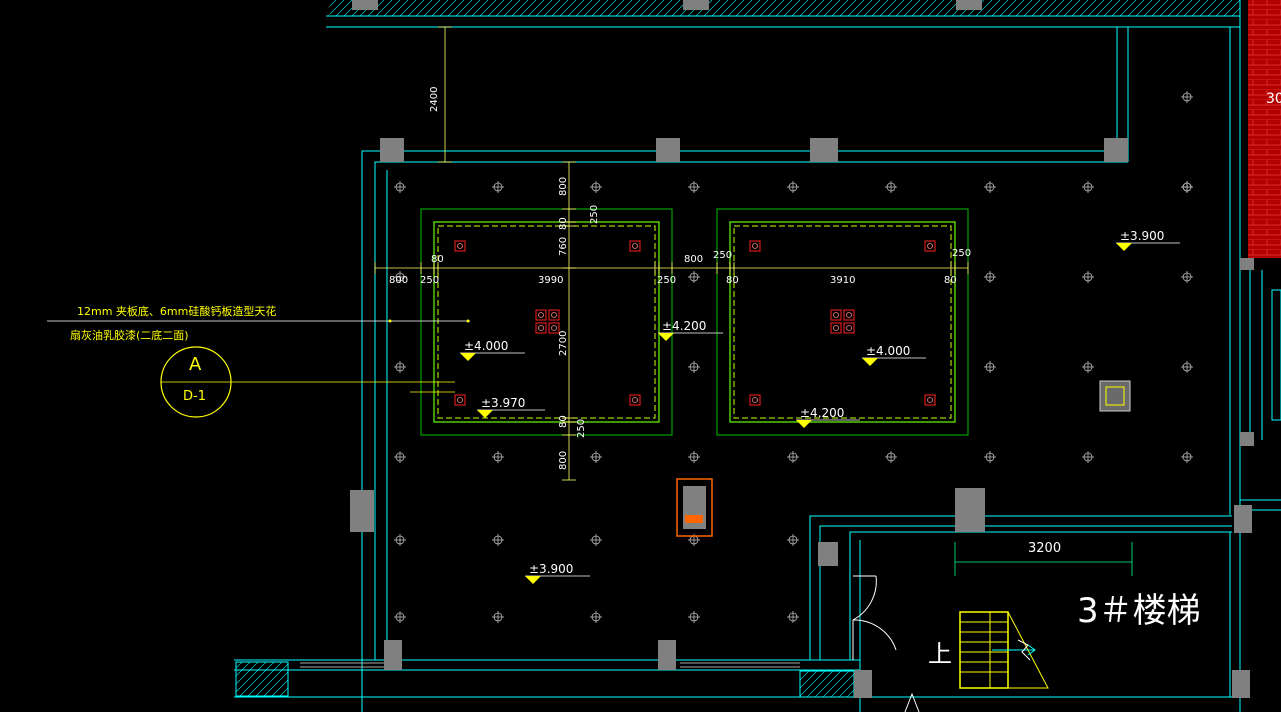  I want to click on level-mark-box1-rim: ±3.970, so click(511, 407).